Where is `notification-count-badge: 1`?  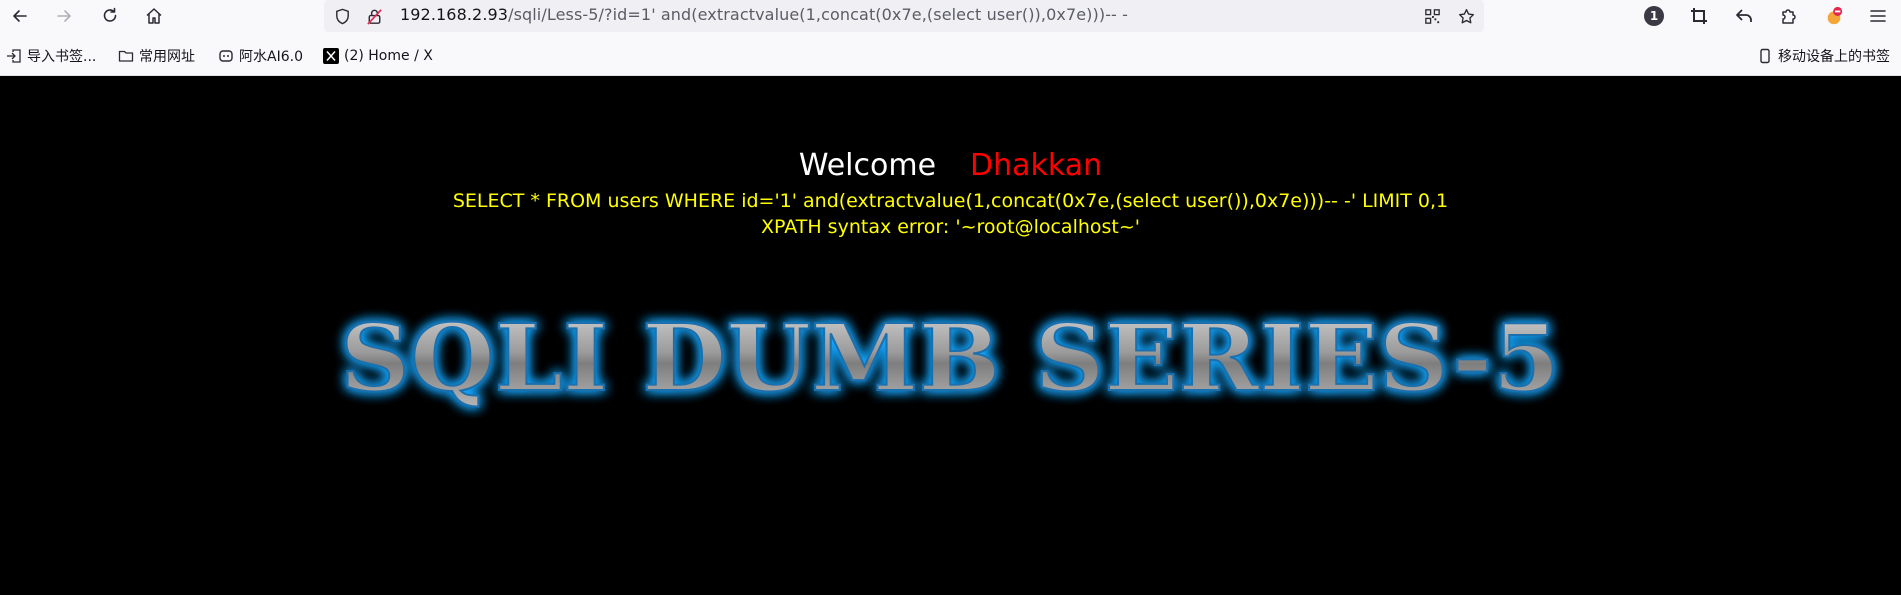 notification-count-badge: 1 is located at coordinates (1654, 16).